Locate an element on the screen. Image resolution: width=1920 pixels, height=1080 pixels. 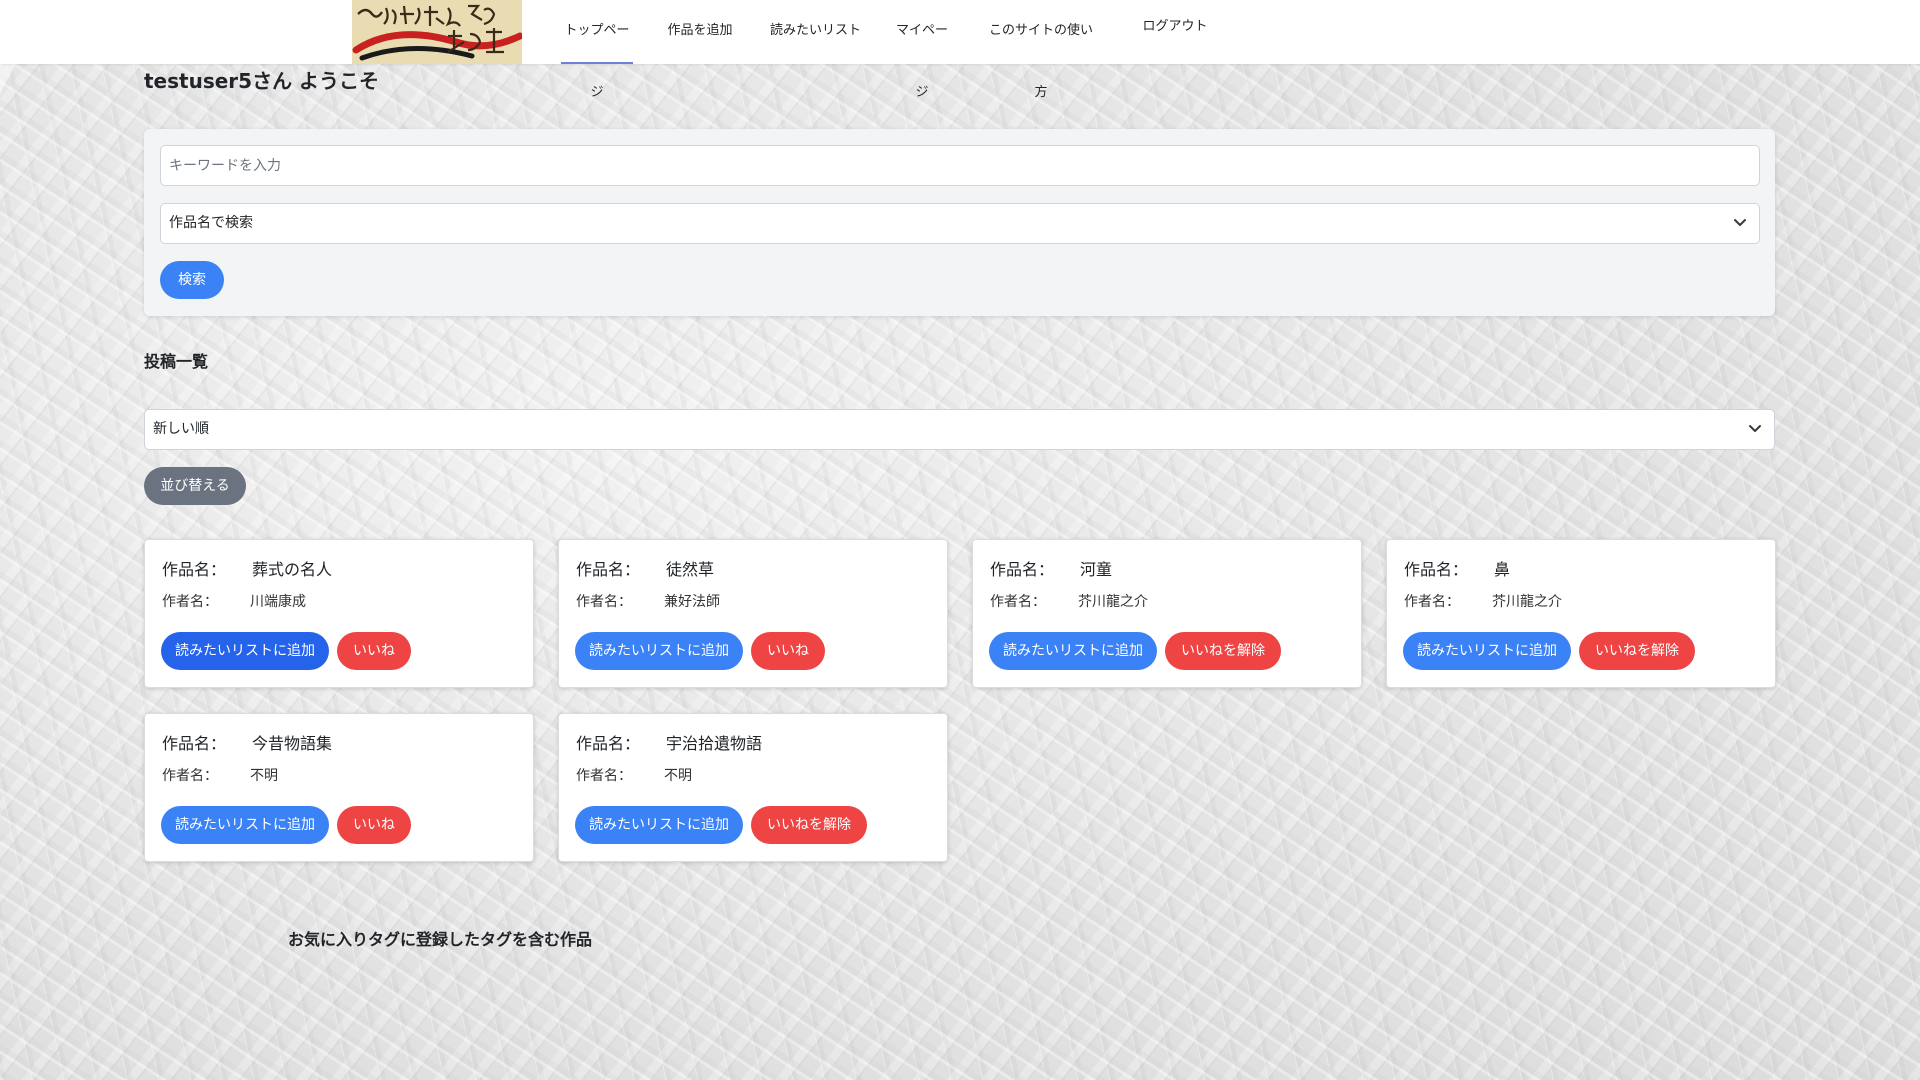
work-title: 作品名： 河童 is located at coordinates (1051, 570).